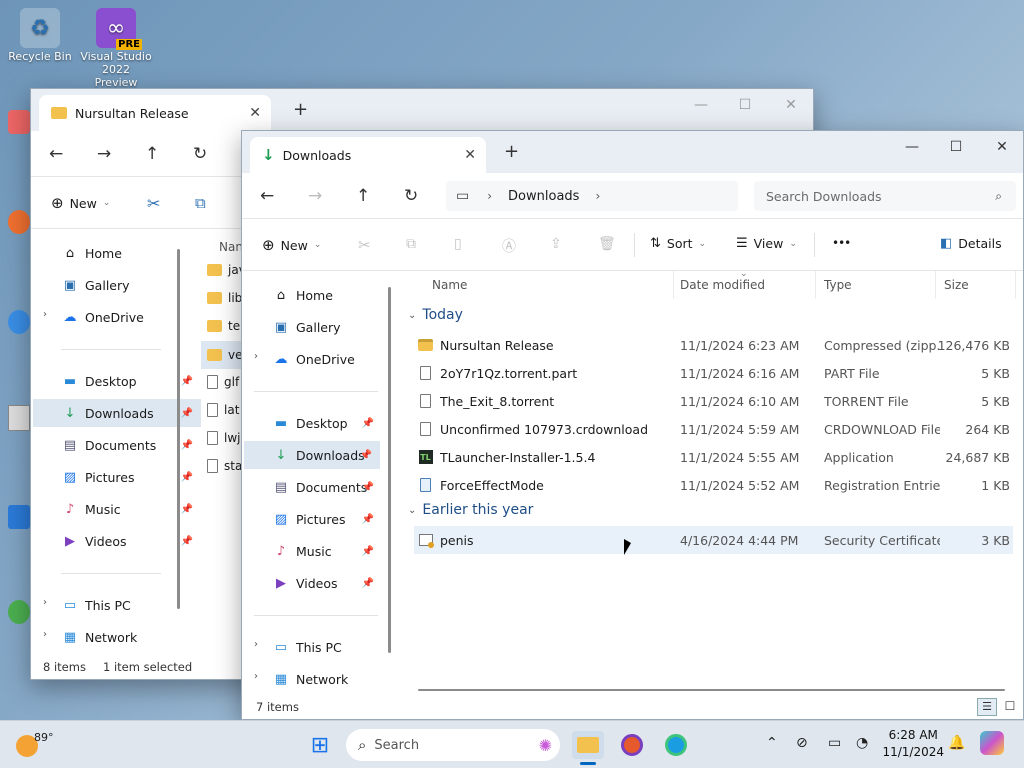 Image resolution: width=1024 pixels, height=768 pixels. What do you see at coordinates (121, 285) in the screenshot?
I see `nav-gallery: ▣ Gallery` at bounding box center [121, 285].